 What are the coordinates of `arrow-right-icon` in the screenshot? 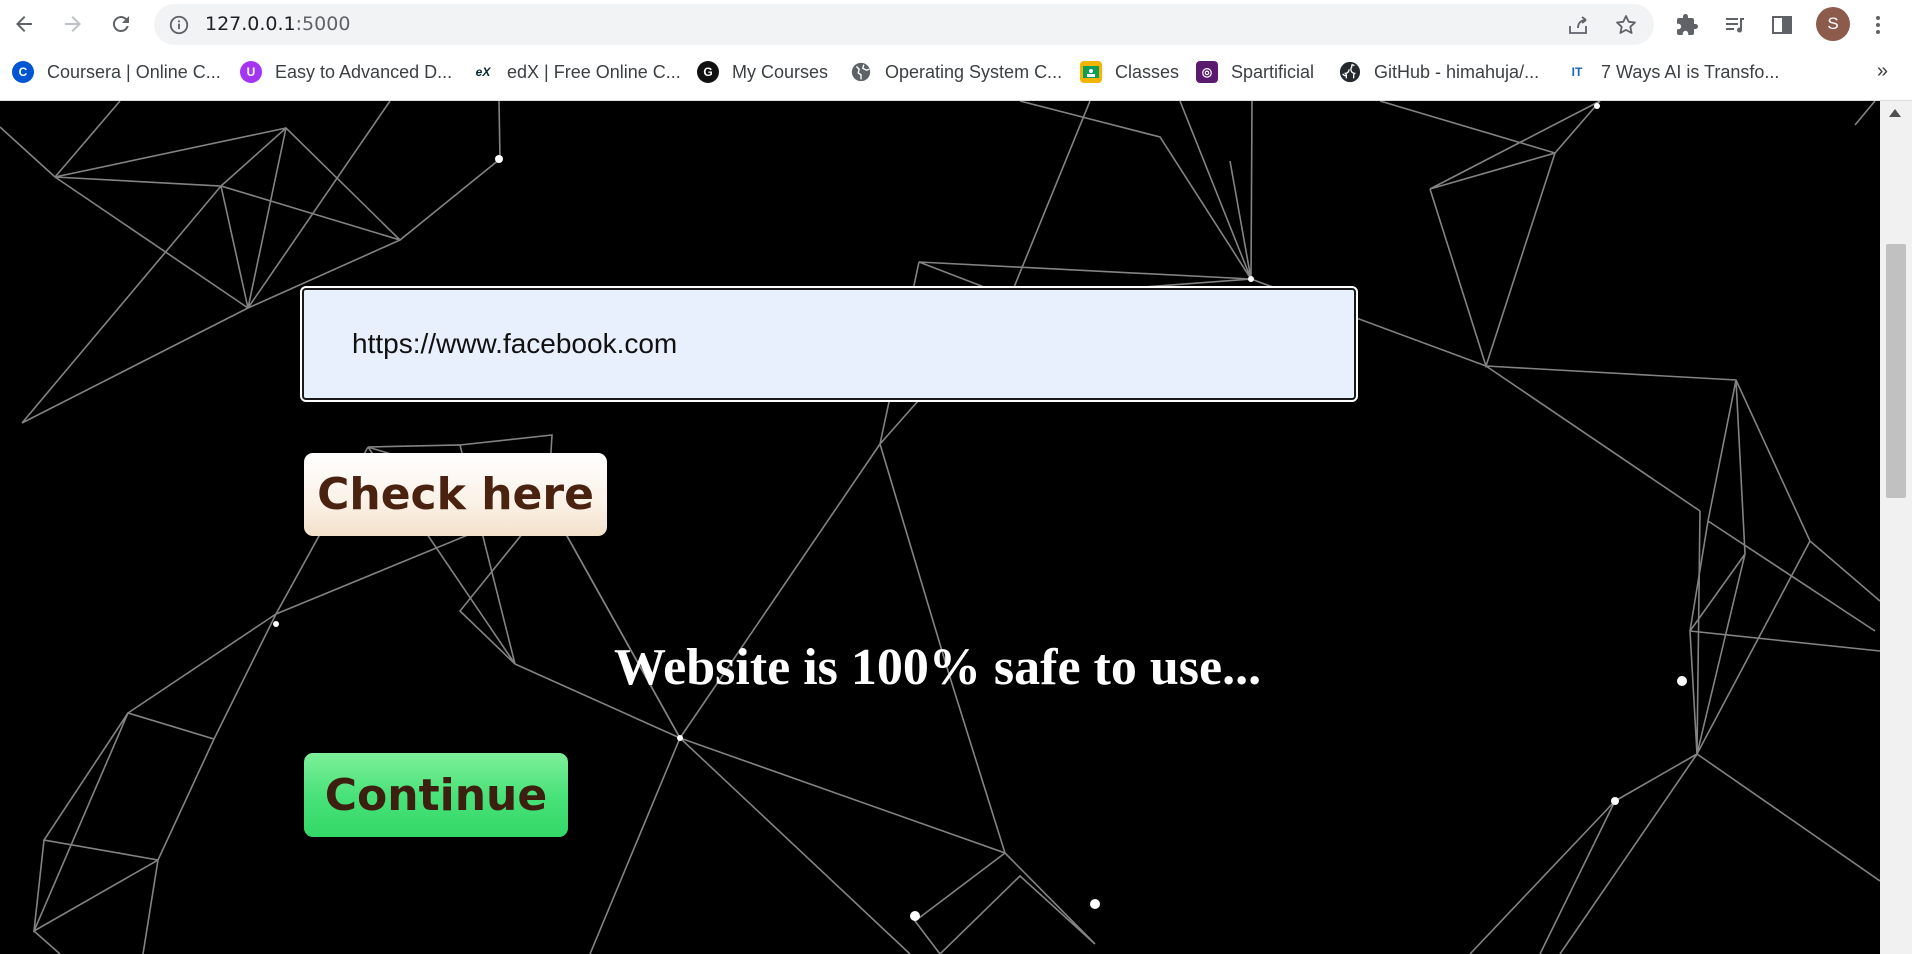 It's located at (73, 24).